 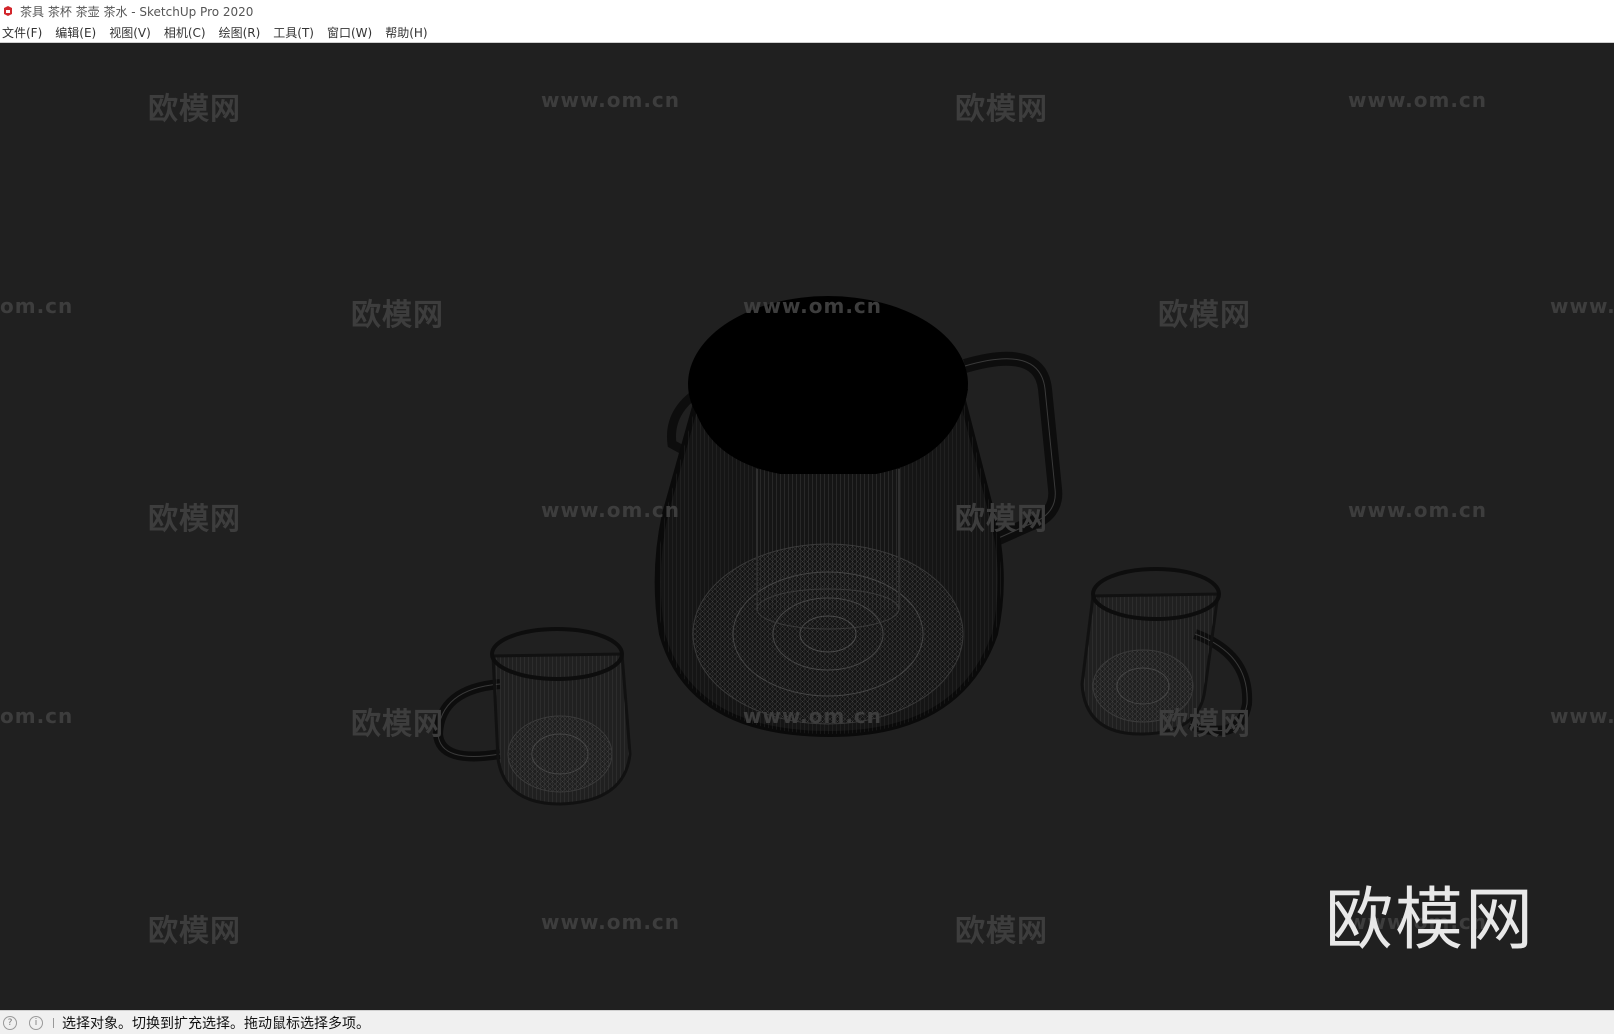 What do you see at coordinates (216, 1023) in the screenshot?
I see `status-message: 选择对象。切换到扩充选择。拖动鼠标选择多项。` at bounding box center [216, 1023].